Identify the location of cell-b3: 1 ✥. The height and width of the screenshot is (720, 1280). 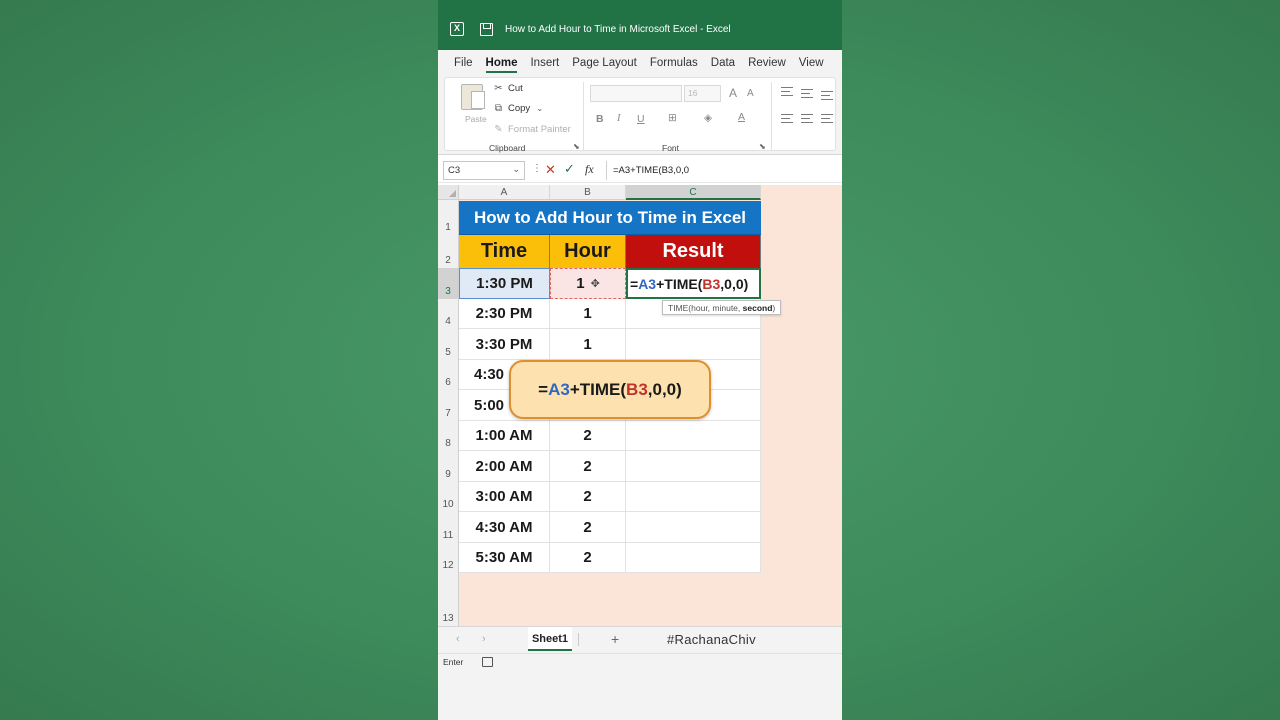
(588, 283).